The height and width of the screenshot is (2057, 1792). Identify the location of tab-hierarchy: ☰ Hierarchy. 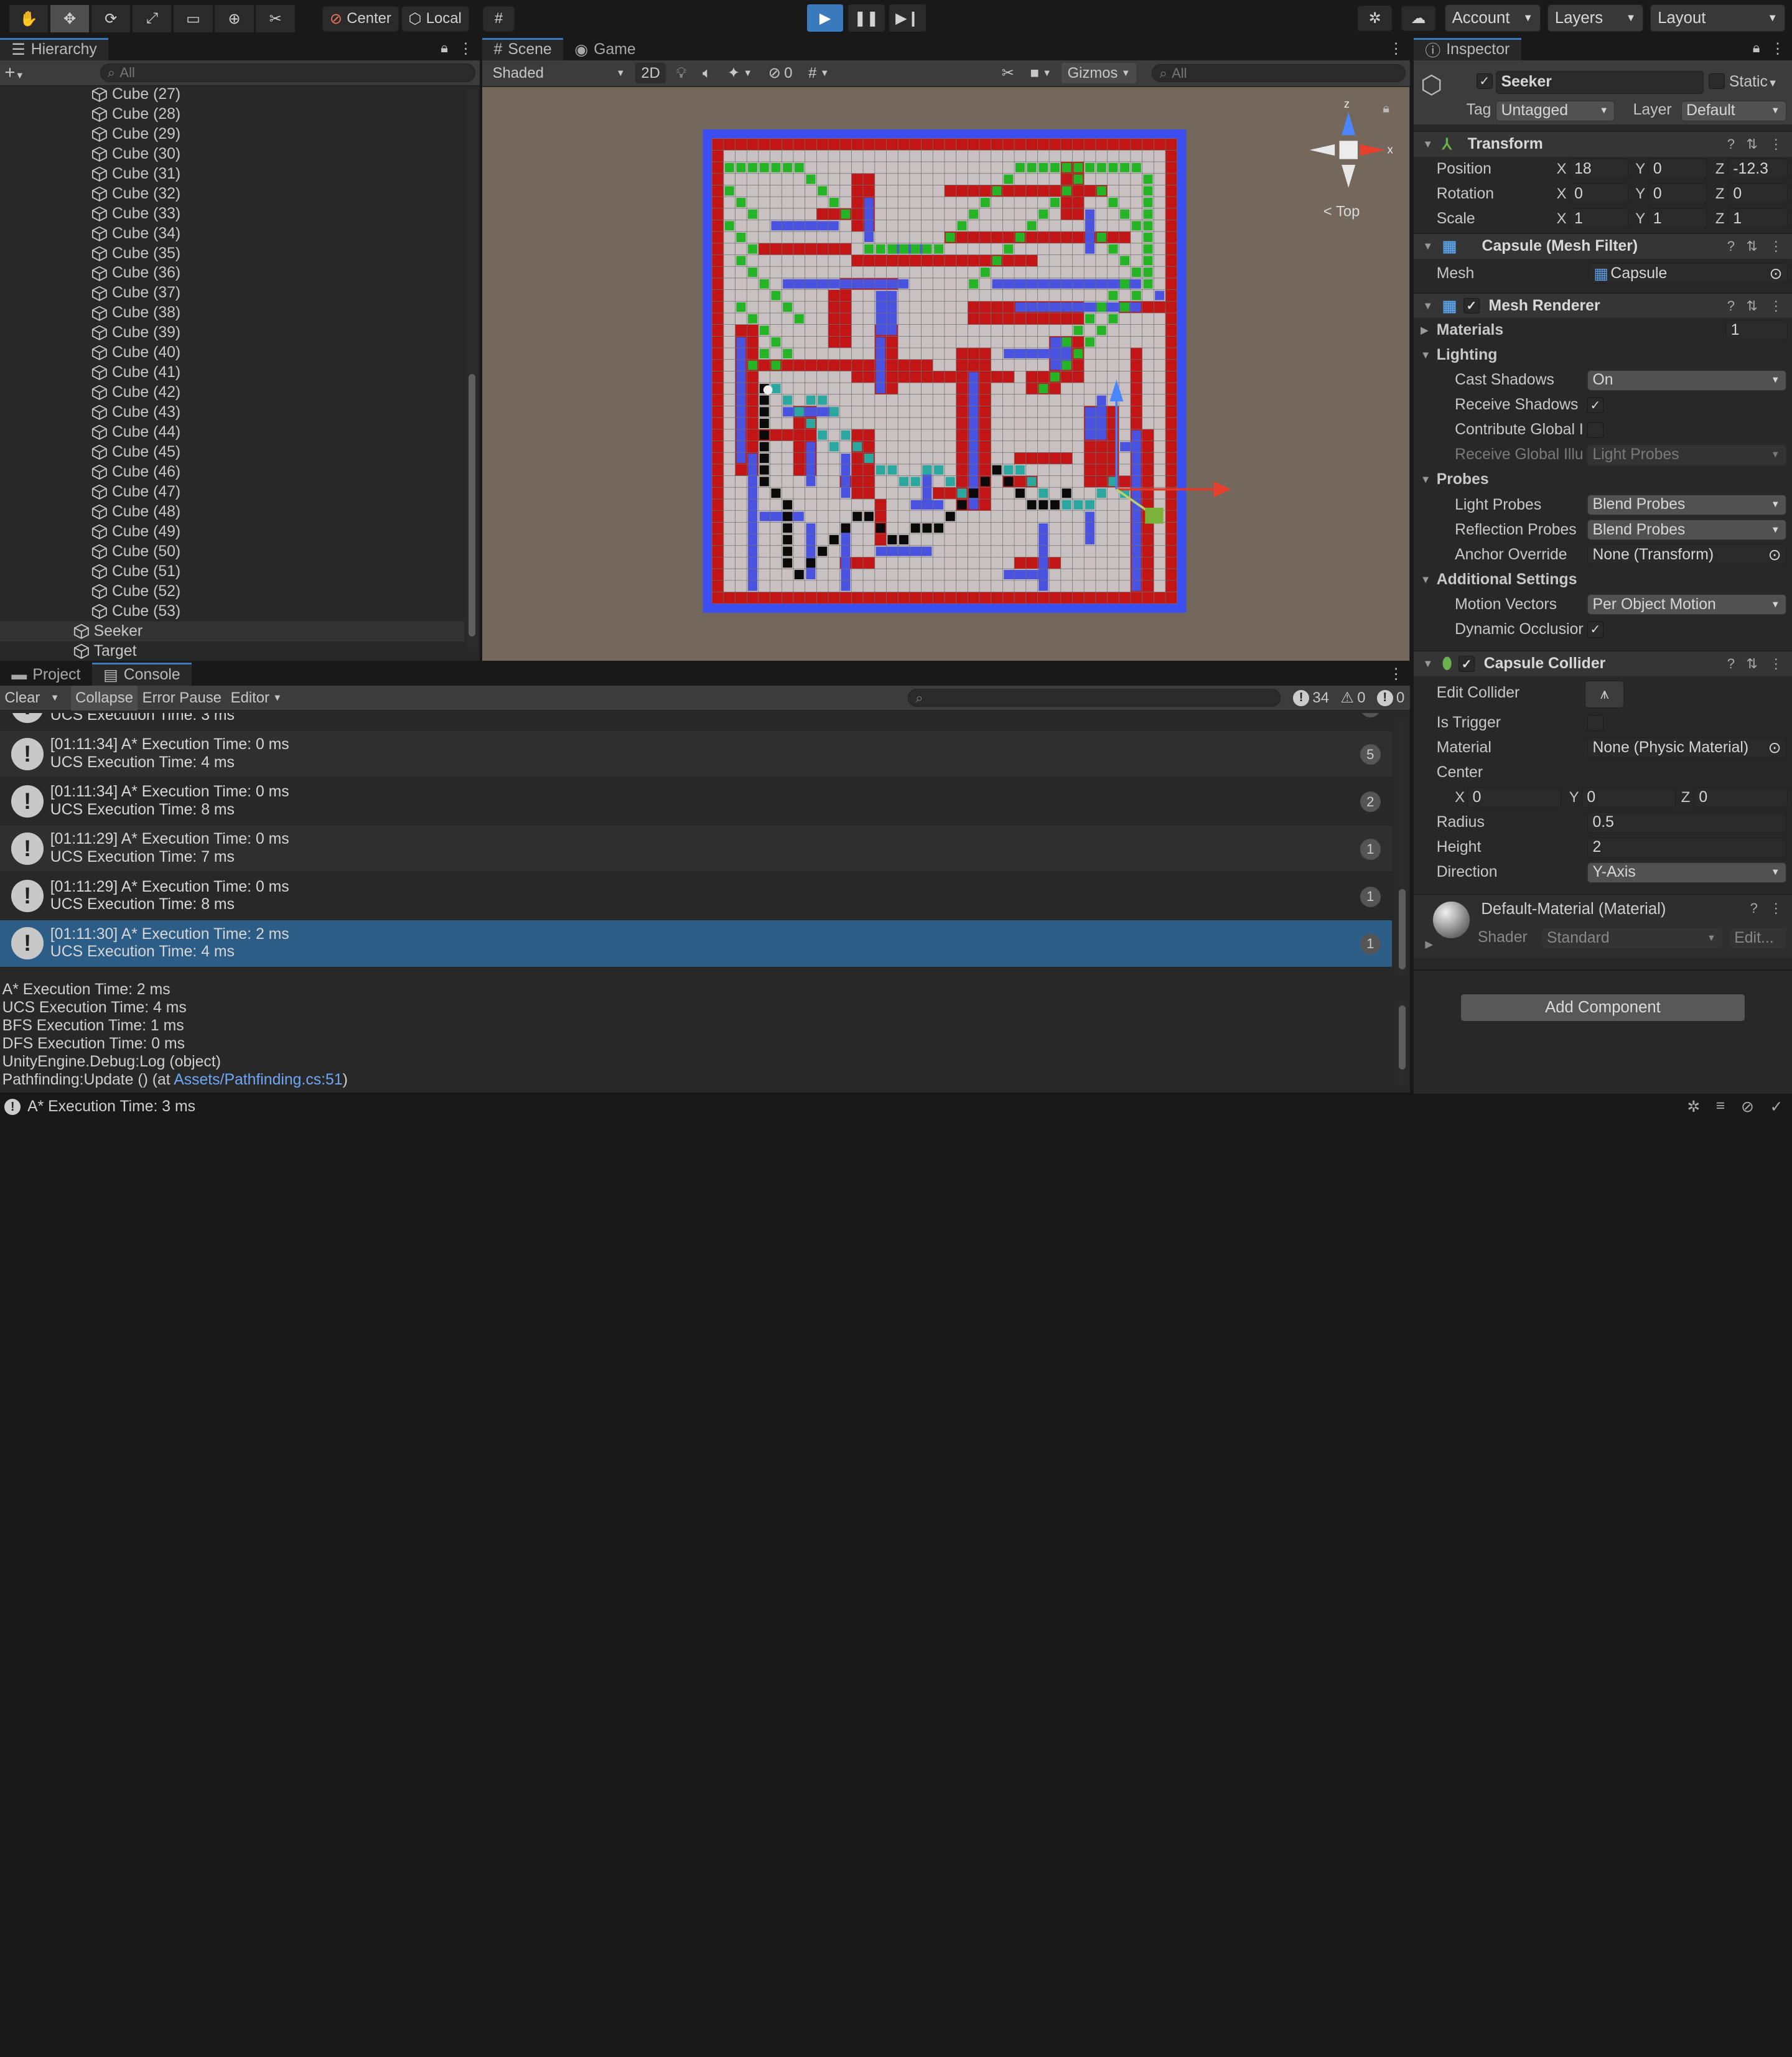
(55, 49).